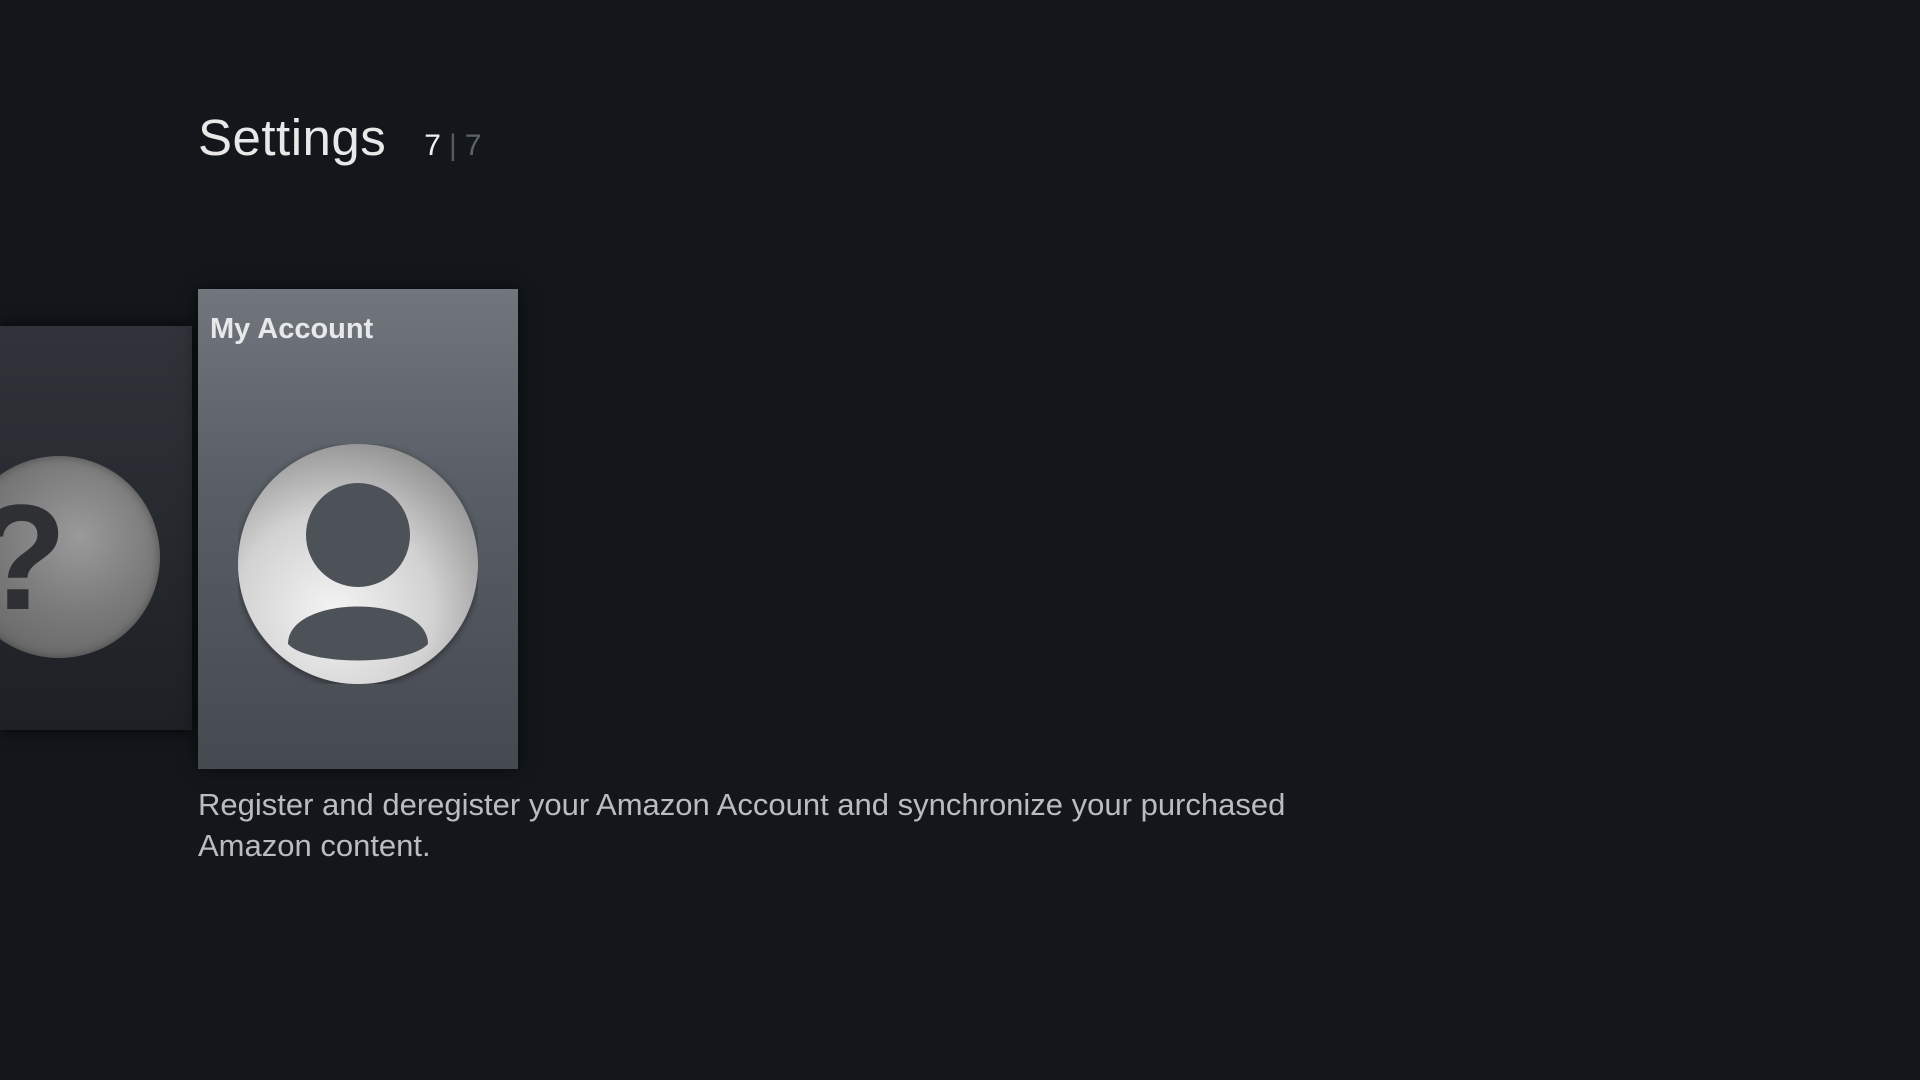 The height and width of the screenshot is (1080, 1920). Describe the element at coordinates (38, 557) in the screenshot. I see `question-mark-glyph: ?` at that location.